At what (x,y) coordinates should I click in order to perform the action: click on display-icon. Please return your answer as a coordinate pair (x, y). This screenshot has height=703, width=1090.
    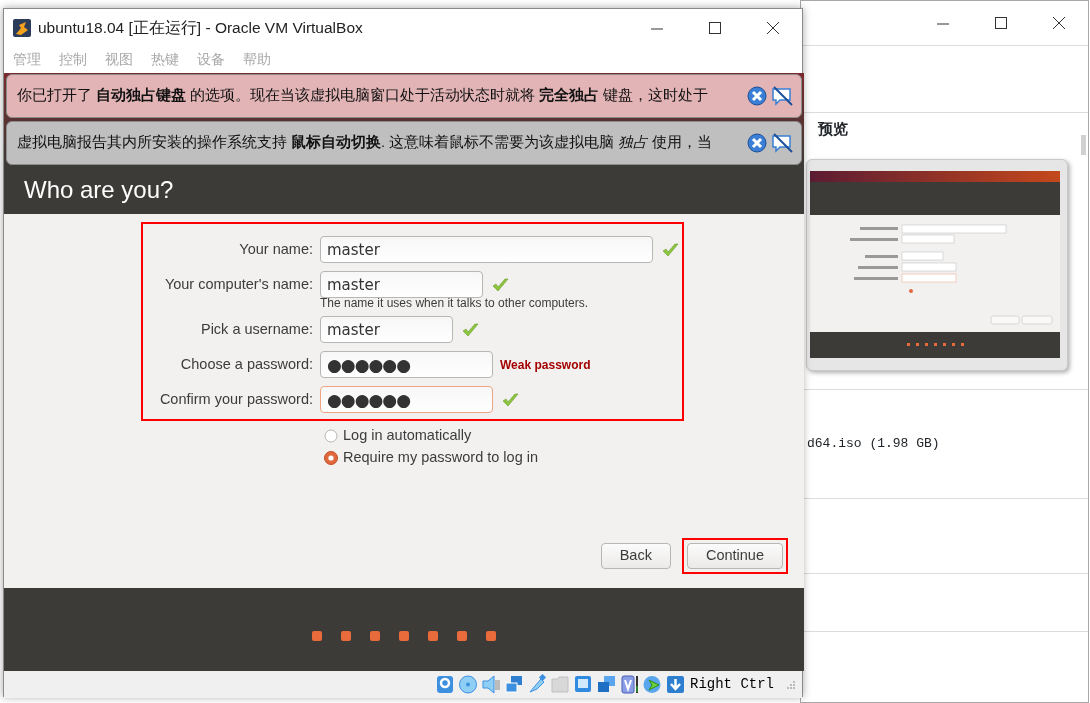
    Looking at the image, I should click on (583, 684).